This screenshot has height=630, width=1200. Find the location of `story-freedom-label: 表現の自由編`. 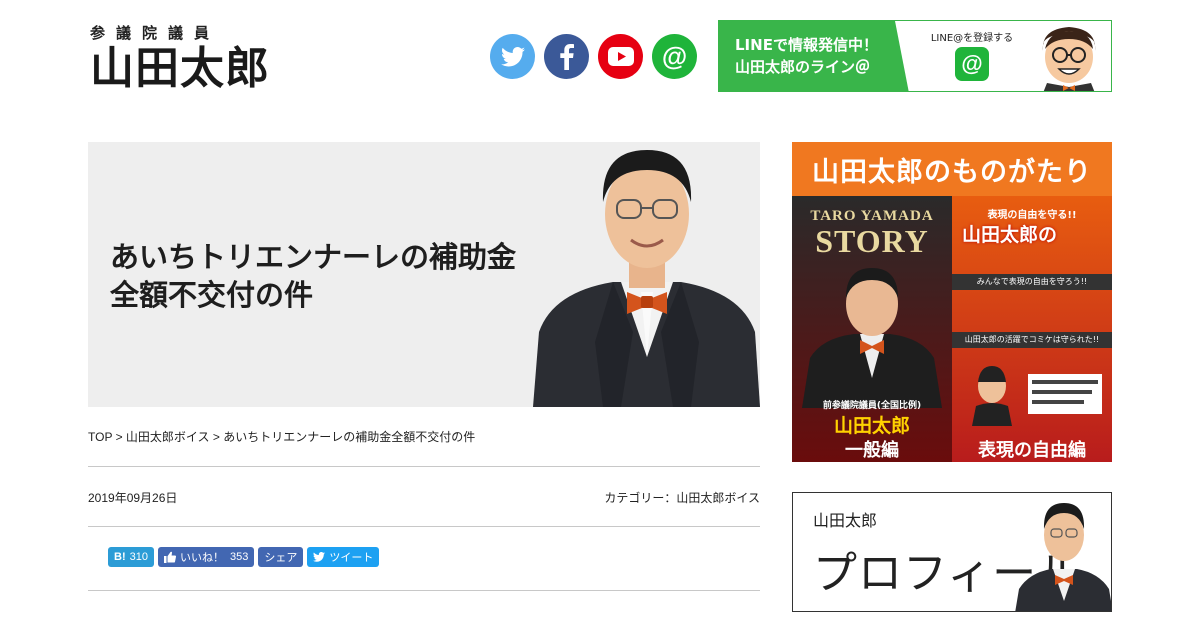

story-freedom-label: 表現の自由編 is located at coordinates (1032, 450).